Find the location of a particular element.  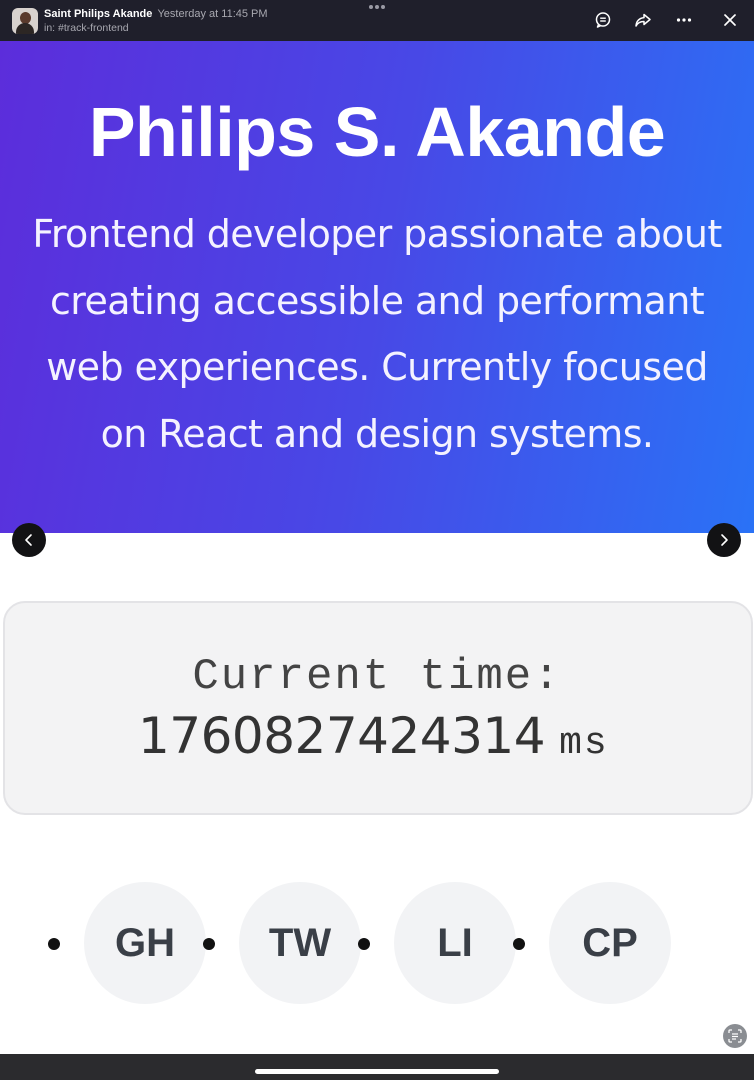

sender-name: Saint Philips Akande is located at coordinates (98, 14).